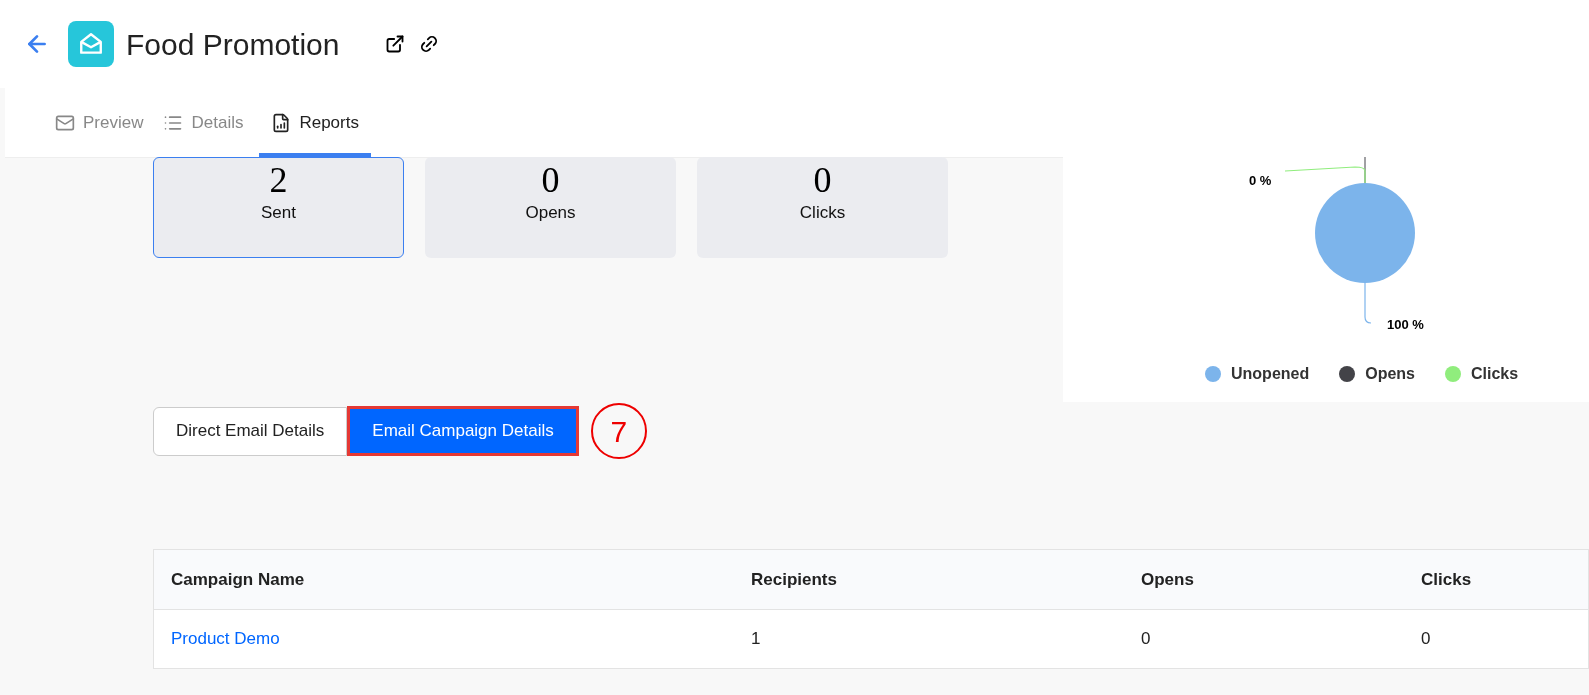 Image resolution: width=1589 pixels, height=695 pixels. Describe the element at coordinates (281, 122) in the screenshot. I see `reports-icon` at that location.